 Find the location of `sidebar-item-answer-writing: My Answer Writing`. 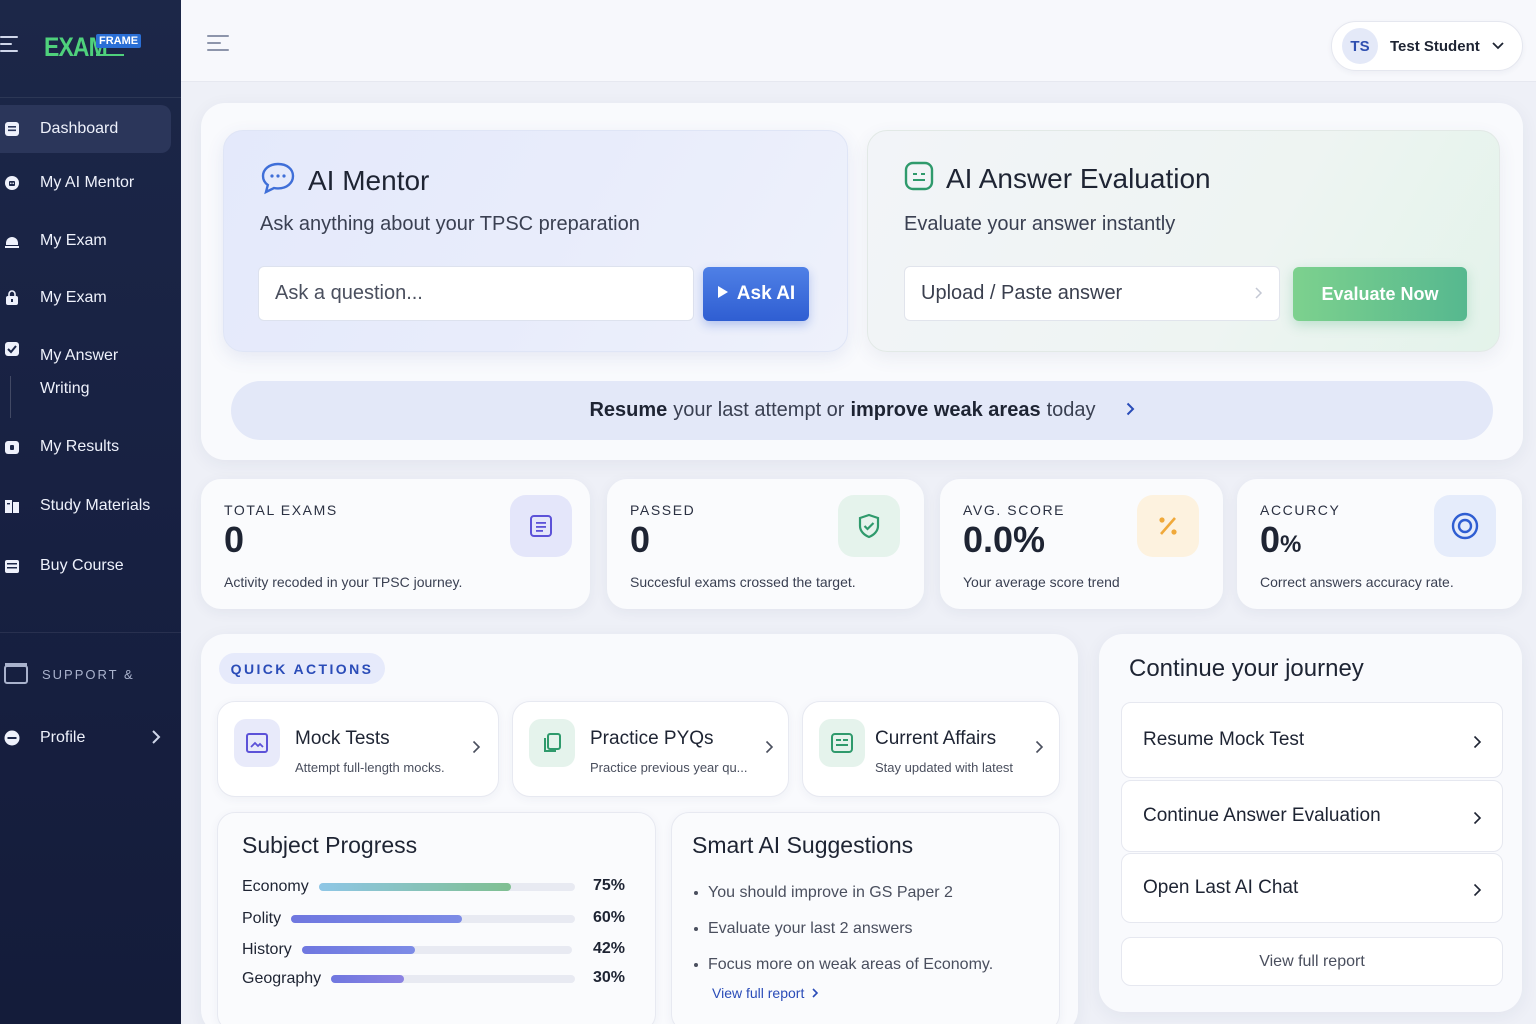

sidebar-item-answer-writing: My Answer Writing is located at coordinates (85, 377).